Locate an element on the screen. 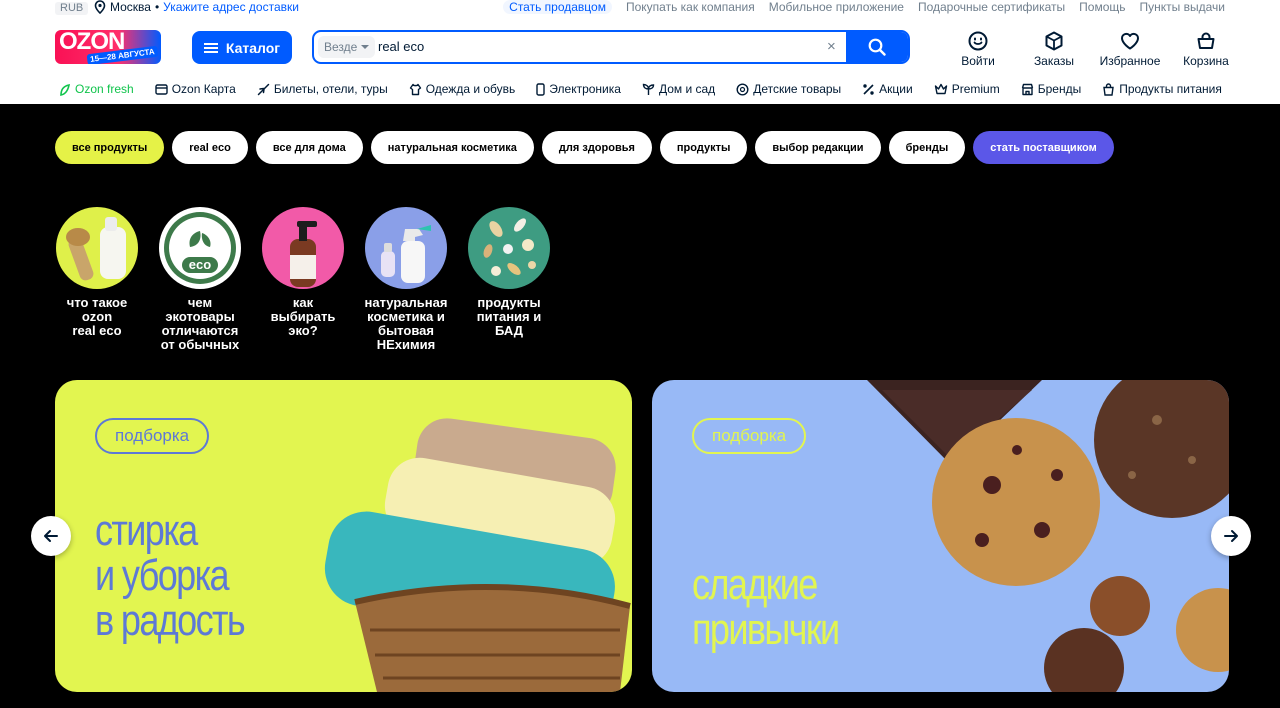 This screenshot has width=1280, height=708. pill-editors-choice: выбор редакции is located at coordinates (818, 147).